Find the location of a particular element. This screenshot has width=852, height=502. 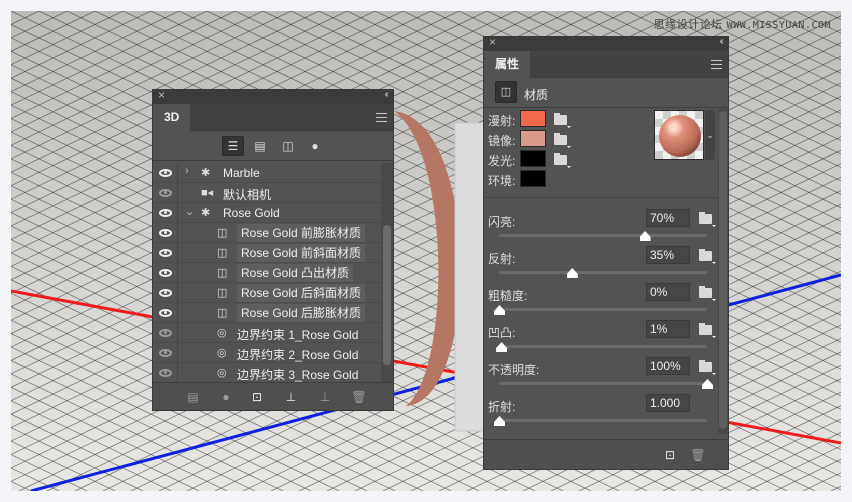

tree-row: ◎ 边界约束 3_Rose Gold is located at coordinates (267, 373).